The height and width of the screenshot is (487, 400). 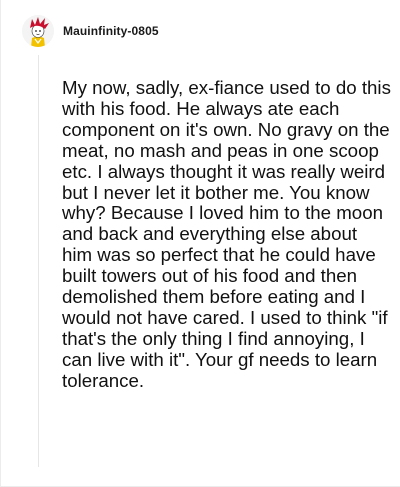 I want to click on username: Mauinfinity-0805, so click(x=111, y=31).